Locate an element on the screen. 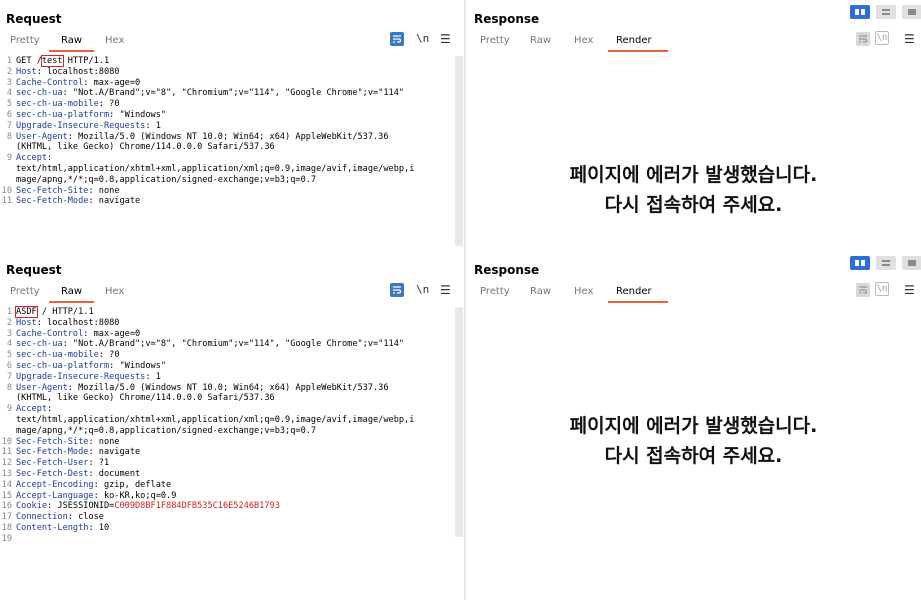 This screenshot has height=600, width=921. line-text: Accept-Encoding: gzip, deflate is located at coordinates (93, 485).